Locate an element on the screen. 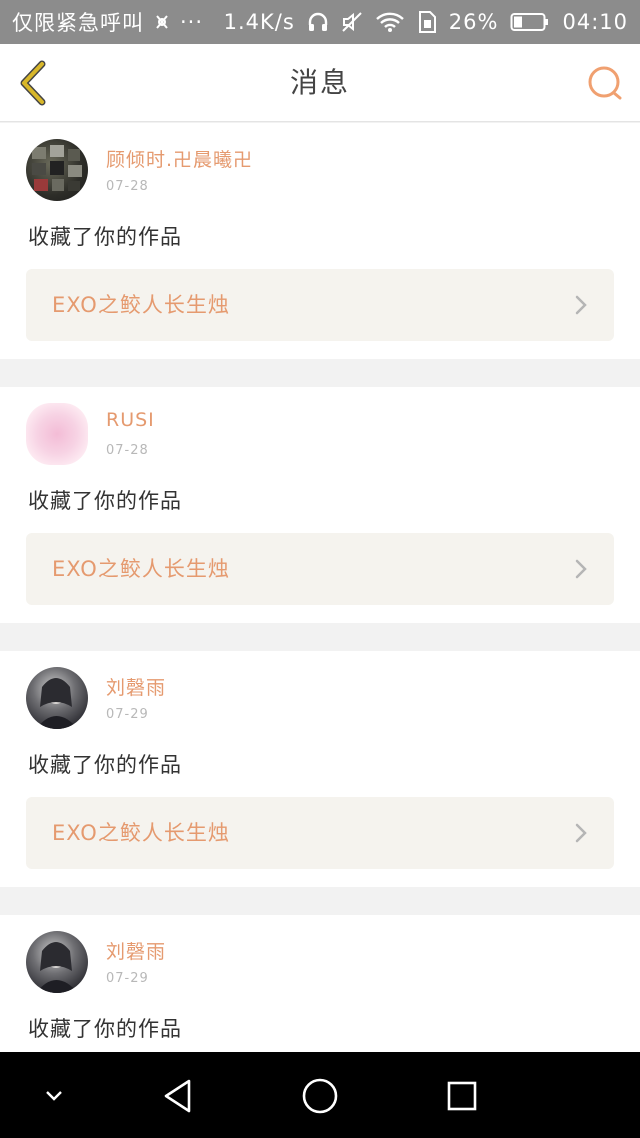  chevron-down-icon is located at coordinates (54, 1096).